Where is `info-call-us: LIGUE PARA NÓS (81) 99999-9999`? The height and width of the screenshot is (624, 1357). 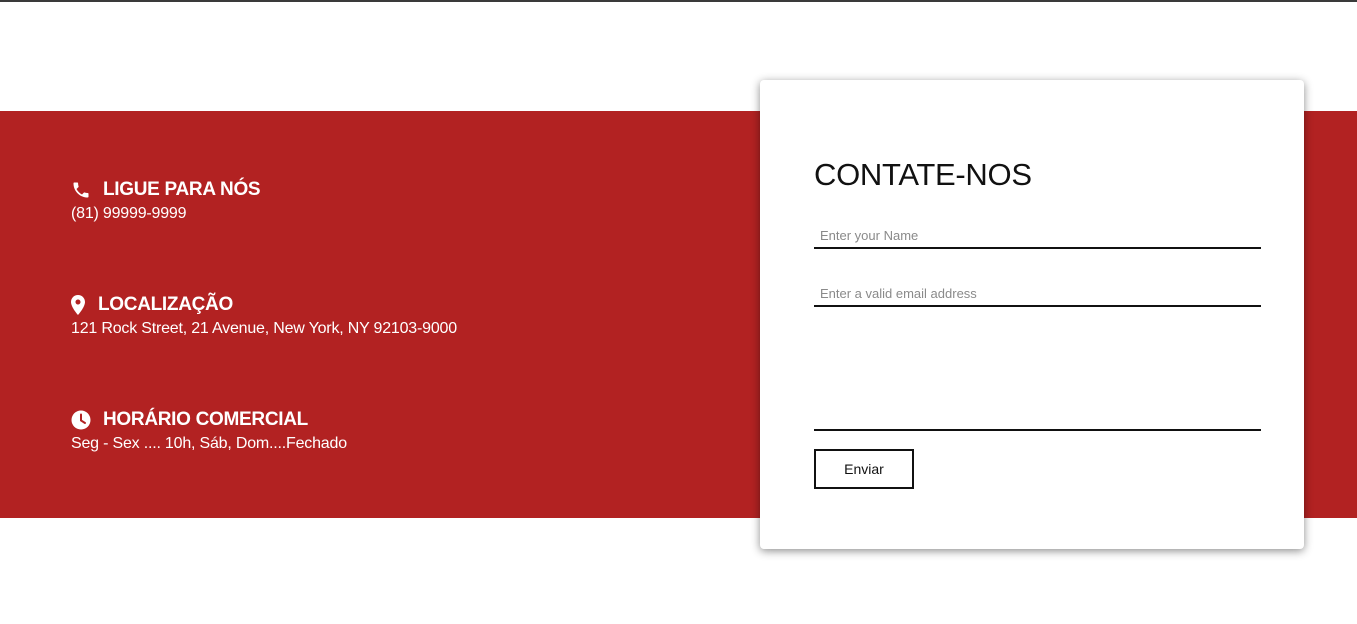
info-call-us: LIGUE PARA NÓS (81) 99999-9999 is located at coordinates (166, 200).